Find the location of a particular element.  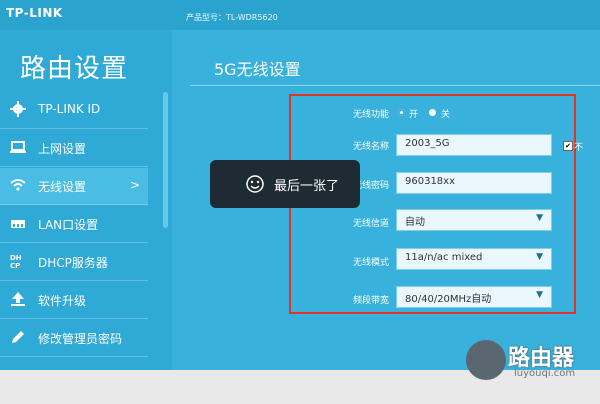

product-model: 产品型号：TL-WDR5620 is located at coordinates (232, 17).